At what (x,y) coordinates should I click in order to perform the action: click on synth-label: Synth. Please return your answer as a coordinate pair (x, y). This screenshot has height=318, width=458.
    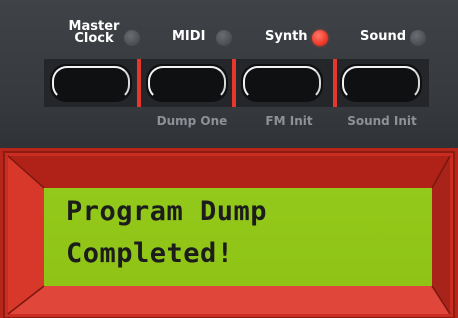
    Looking at the image, I should click on (286, 36).